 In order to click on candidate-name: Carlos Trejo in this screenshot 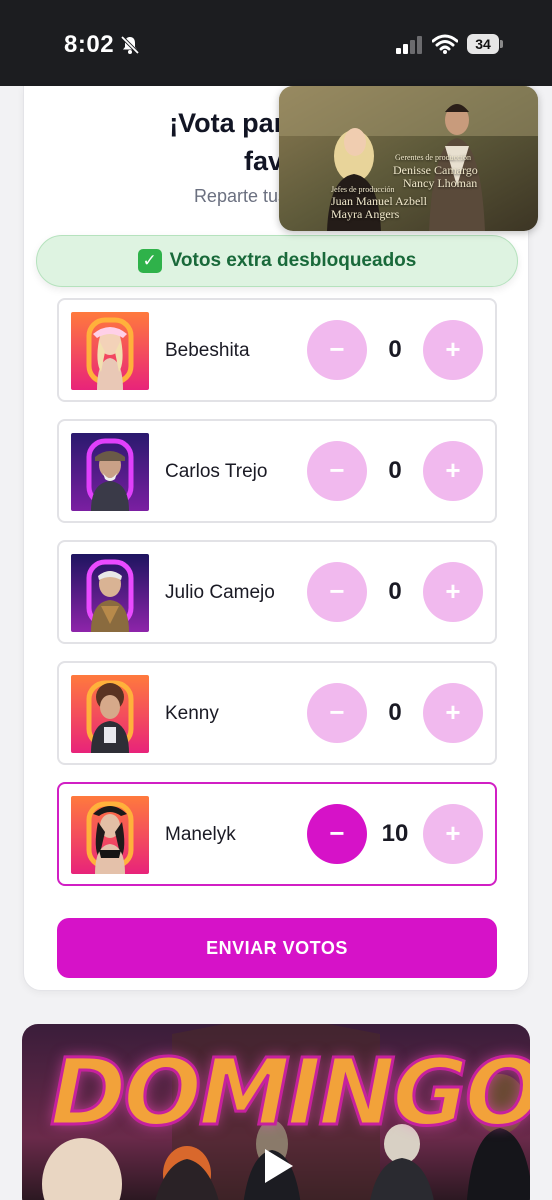, I will do `click(216, 471)`.